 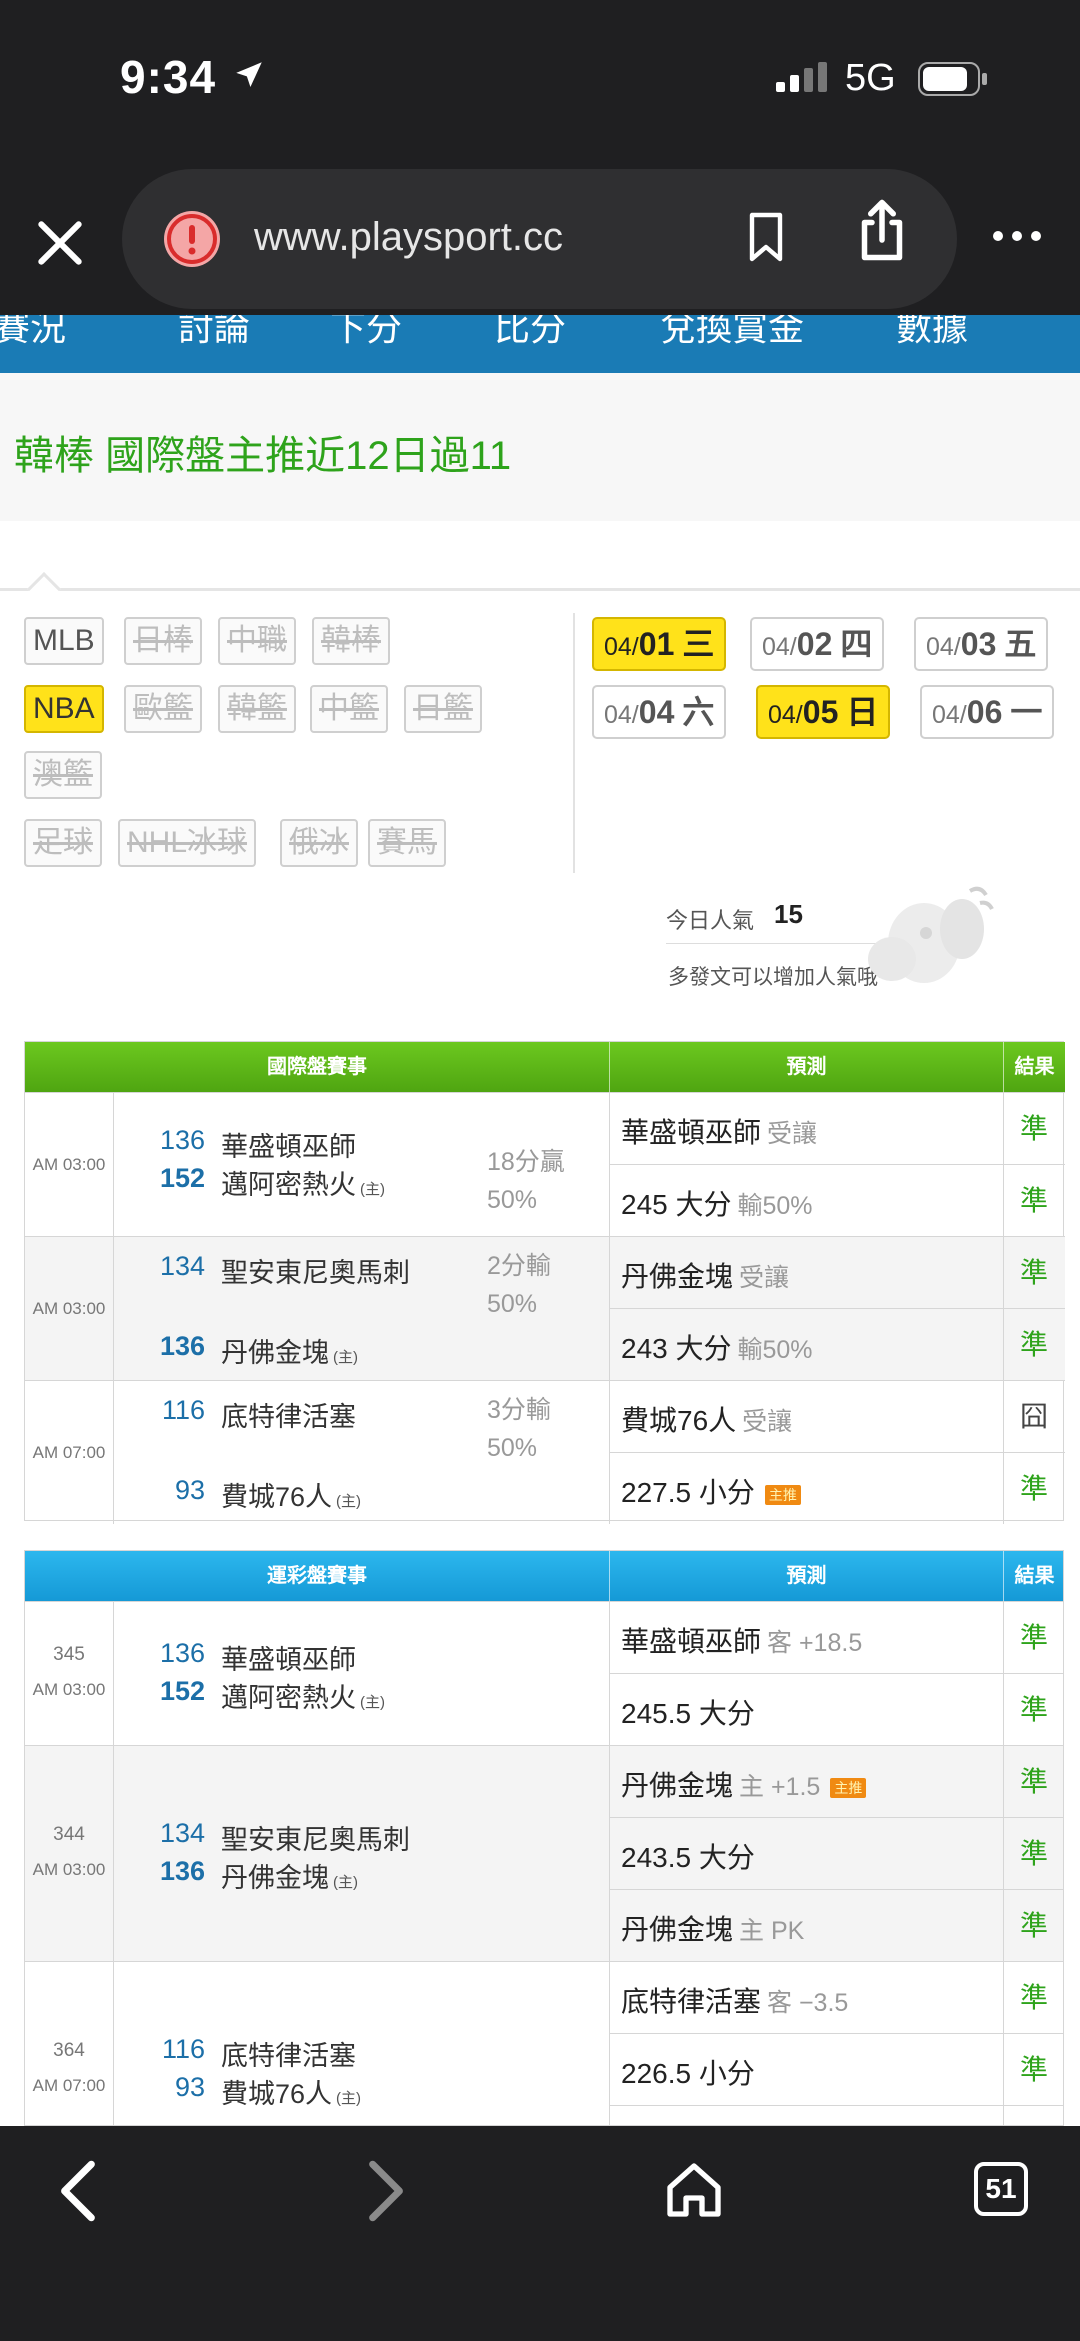 I want to click on date-button: 04/05 日, so click(x=823, y=712).